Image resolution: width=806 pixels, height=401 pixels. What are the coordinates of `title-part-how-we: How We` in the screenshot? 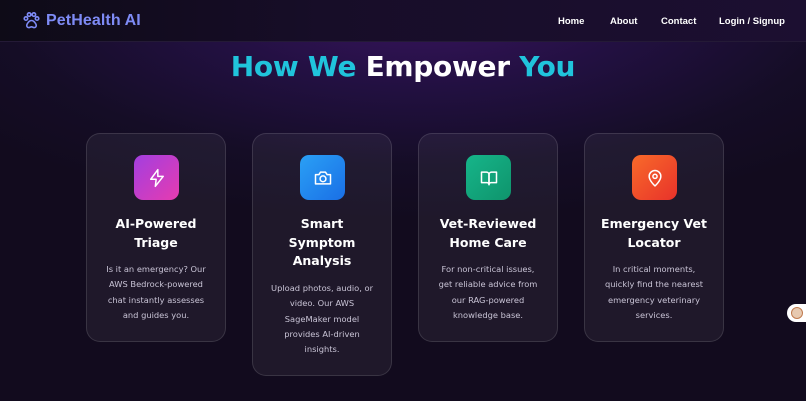 It's located at (293, 66).